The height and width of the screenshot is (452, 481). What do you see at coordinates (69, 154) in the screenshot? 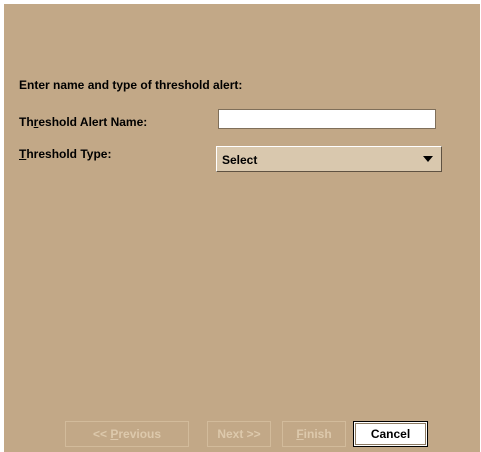
I see `label-text-suffix: hreshold Type:` at bounding box center [69, 154].